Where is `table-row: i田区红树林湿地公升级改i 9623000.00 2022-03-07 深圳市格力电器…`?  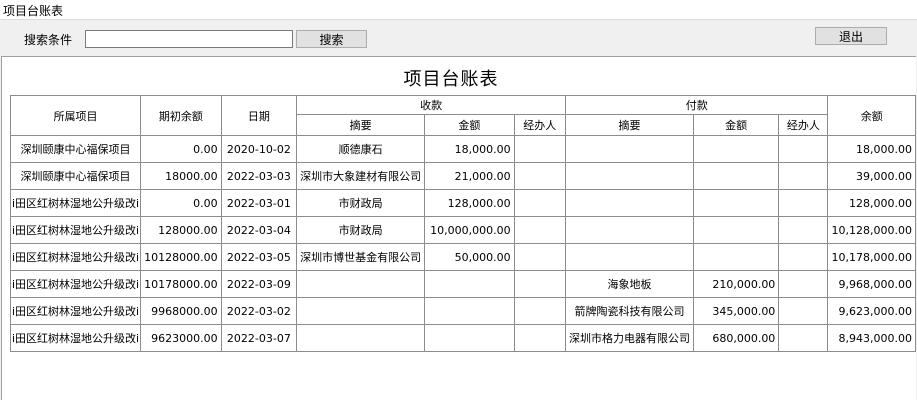
table-row: i田区红树林湿地公升级改i 9623000.00 2022-03-07 深圳市格力电器… is located at coordinates (462, 338).